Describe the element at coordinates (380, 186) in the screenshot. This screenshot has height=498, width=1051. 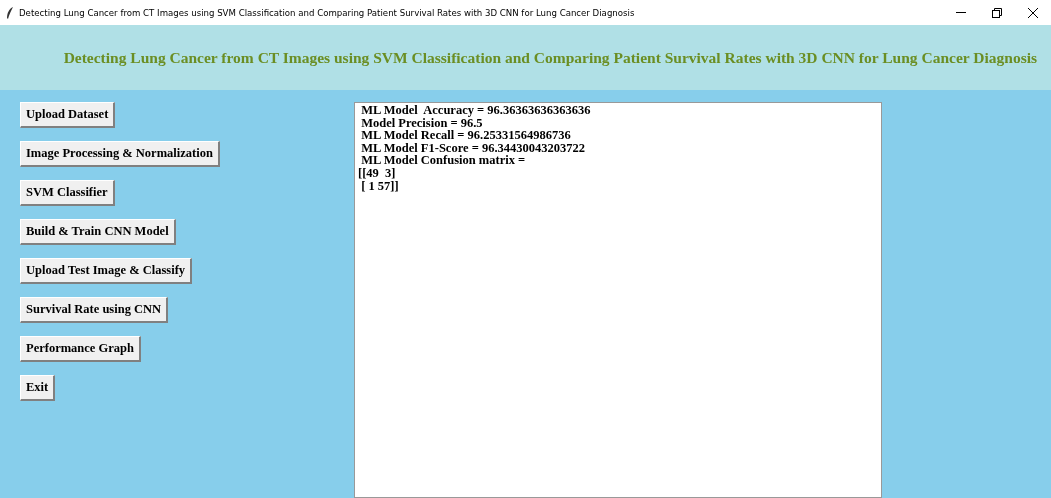
I see `output-line: [ 1 57]]` at that location.